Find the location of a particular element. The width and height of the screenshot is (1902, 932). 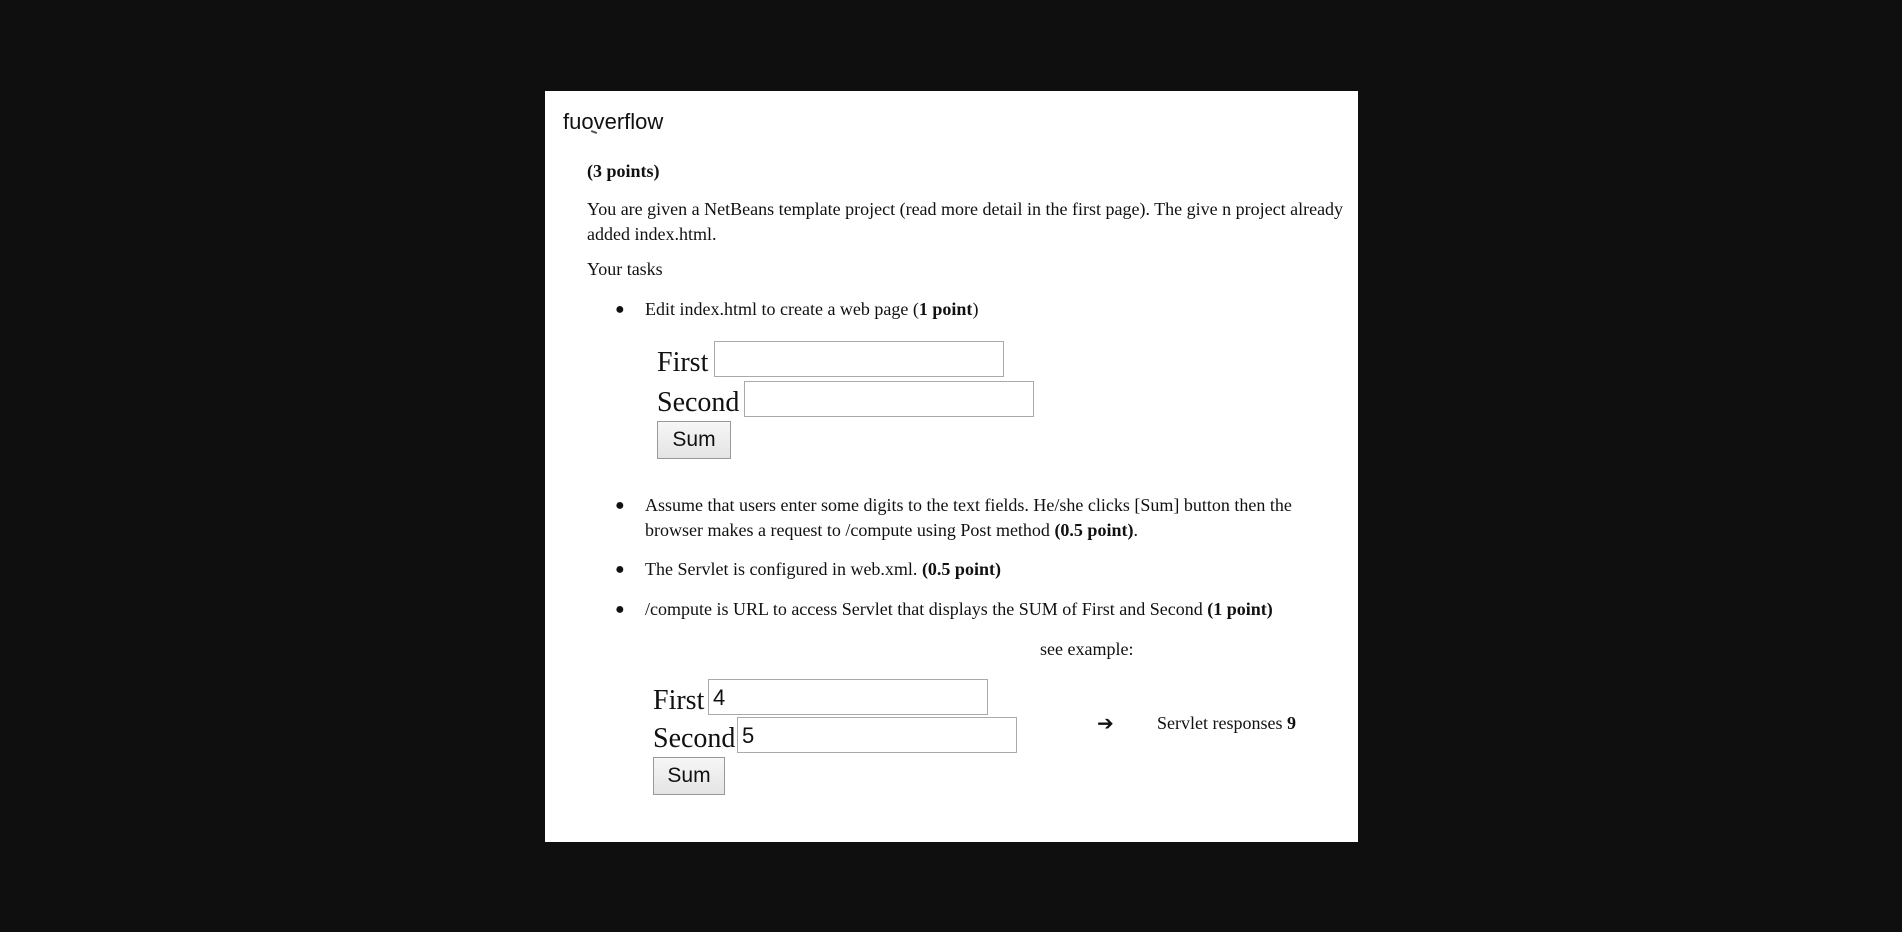

points-heading: (3 points) is located at coordinates (623, 171).